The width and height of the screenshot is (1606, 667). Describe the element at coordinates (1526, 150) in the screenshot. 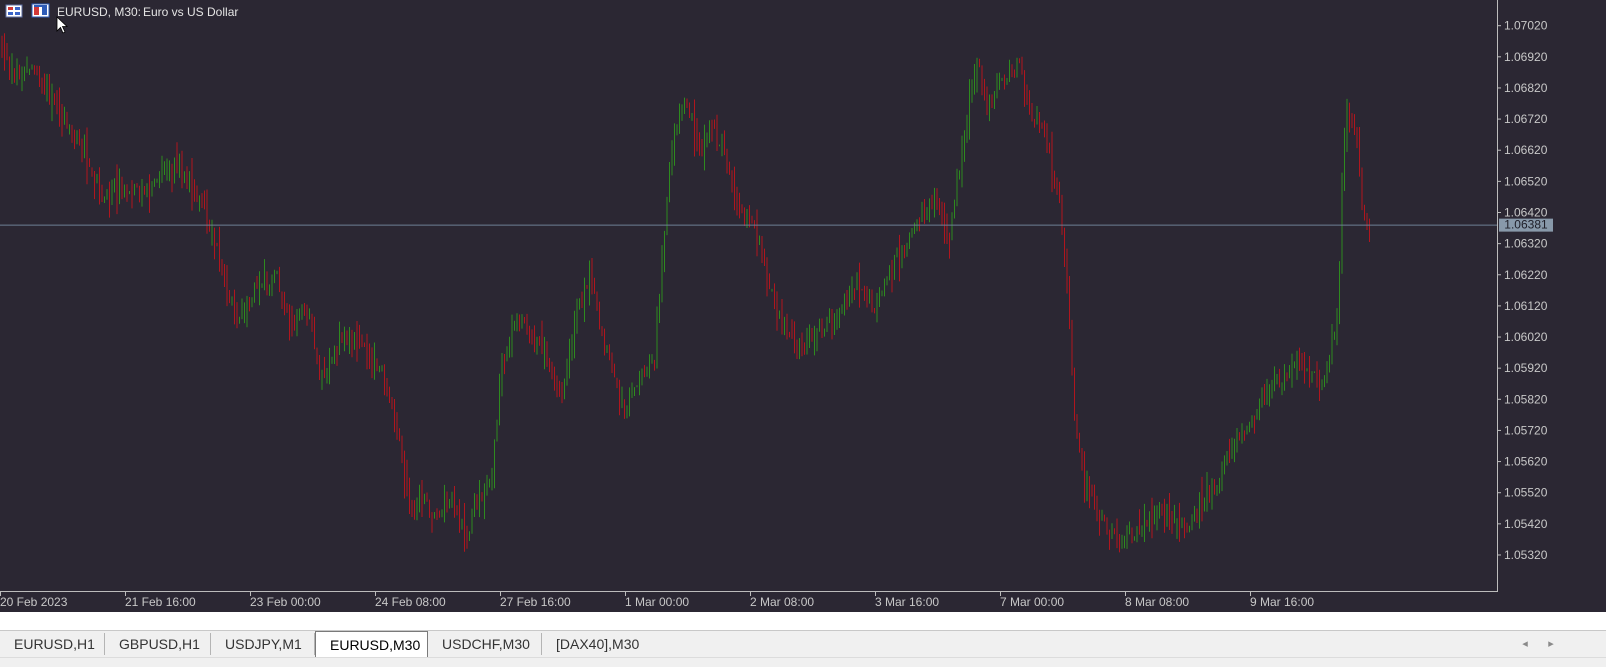

I see `price-tick-label: 1.06620` at that location.